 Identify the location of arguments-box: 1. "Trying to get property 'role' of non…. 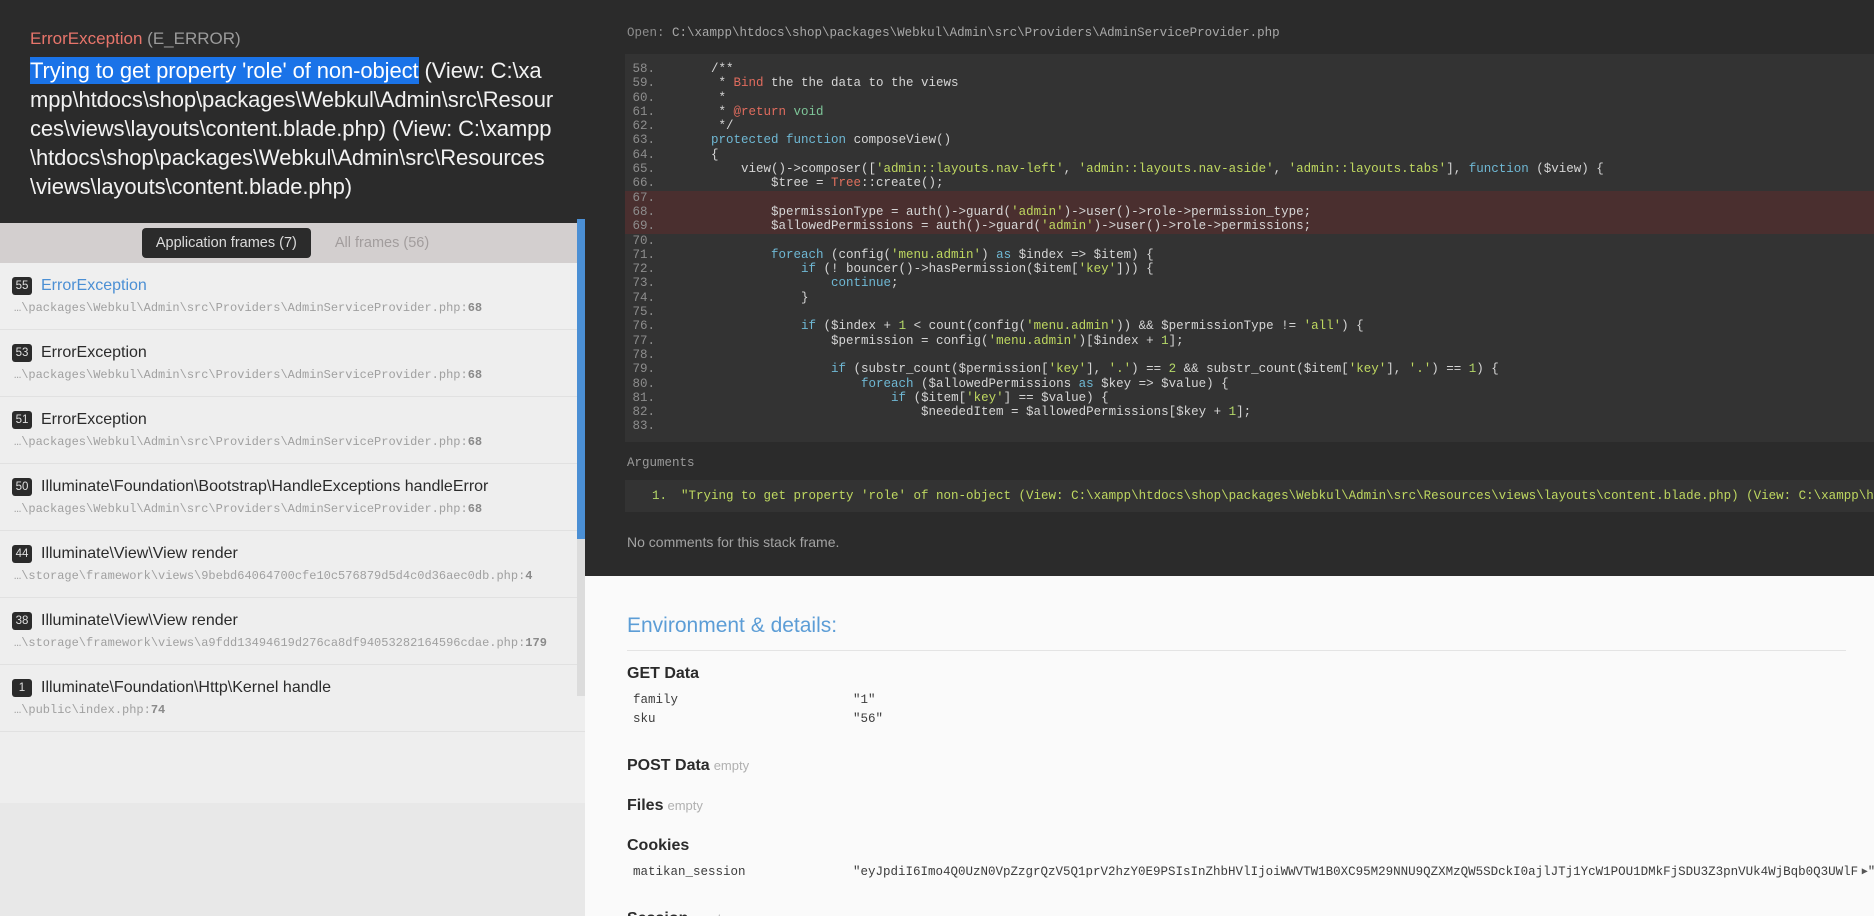
(1249, 495).